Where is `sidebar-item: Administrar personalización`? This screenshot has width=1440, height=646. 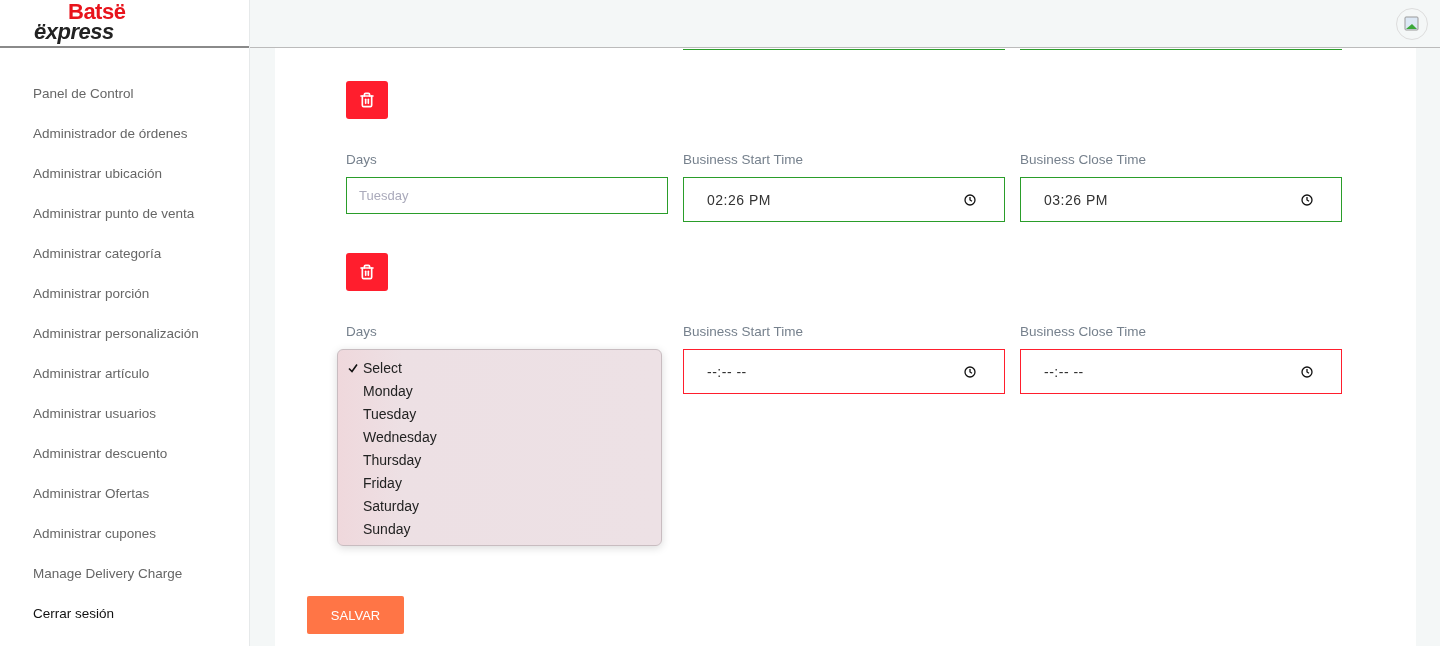
sidebar-item: Administrar personalización is located at coordinates (141, 346).